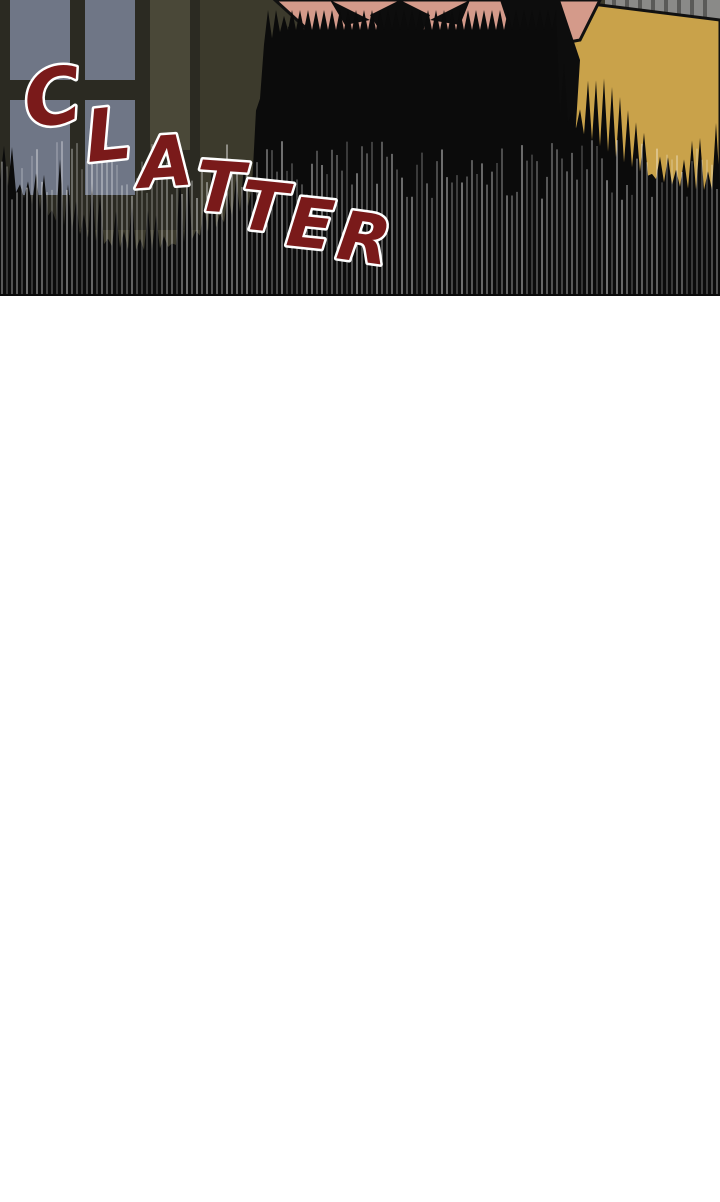 The width and height of the screenshot is (720, 1202). Describe the element at coordinates (364, 240) in the screenshot. I see `sfx-letter: R` at that location.